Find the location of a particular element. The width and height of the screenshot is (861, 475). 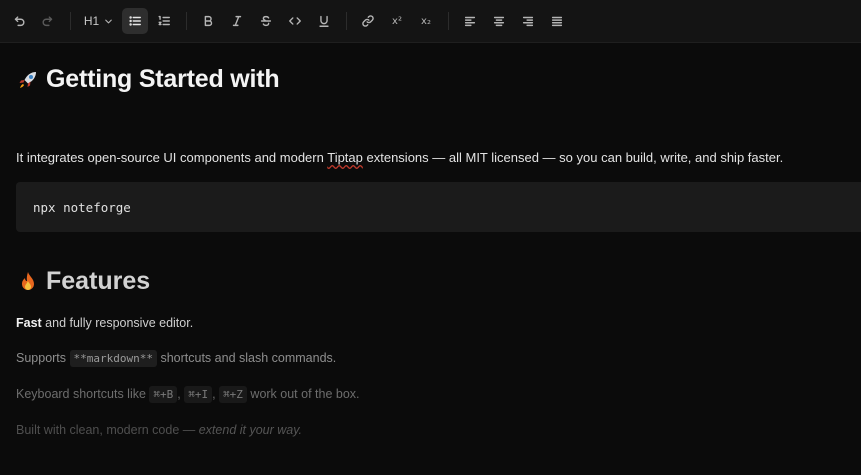

markdown-text-start: Supports is located at coordinates (43, 358).